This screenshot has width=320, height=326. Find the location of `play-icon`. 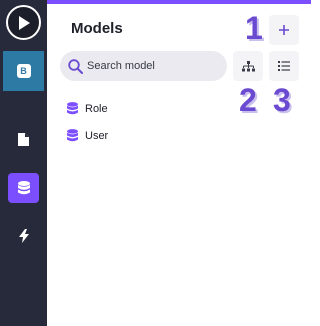

play-icon is located at coordinates (24, 22).